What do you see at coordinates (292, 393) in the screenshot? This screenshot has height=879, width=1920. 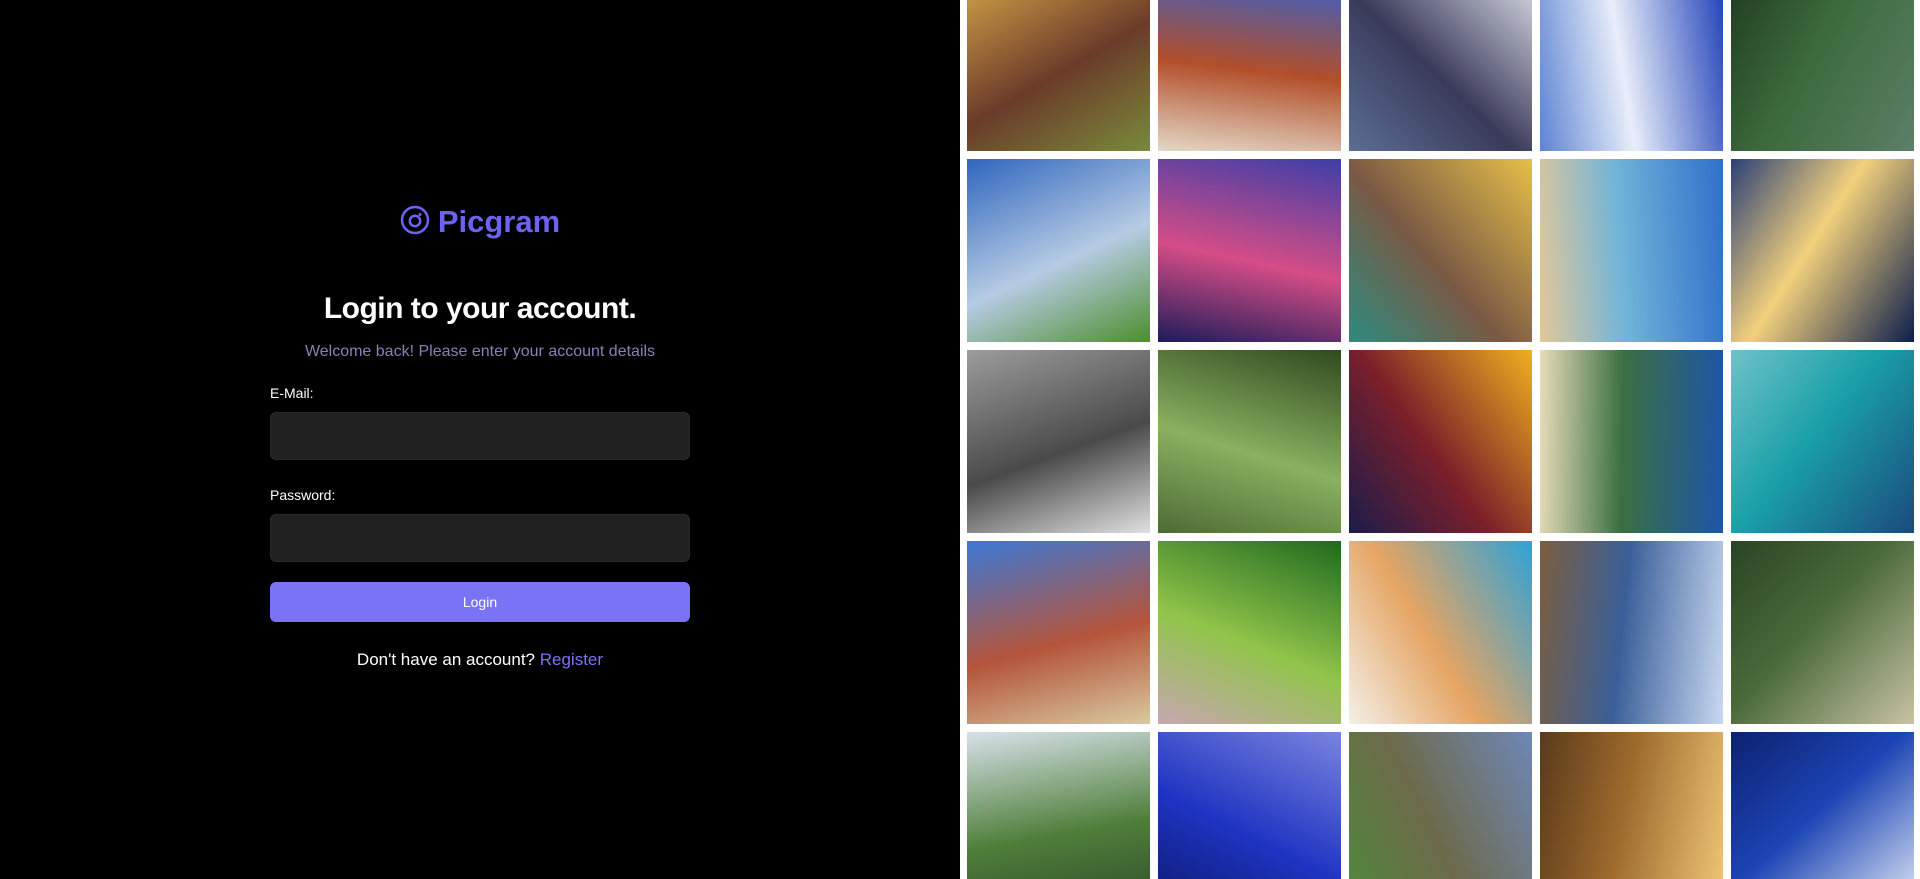 I see `email-label: E-Mail:` at bounding box center [292, 393].